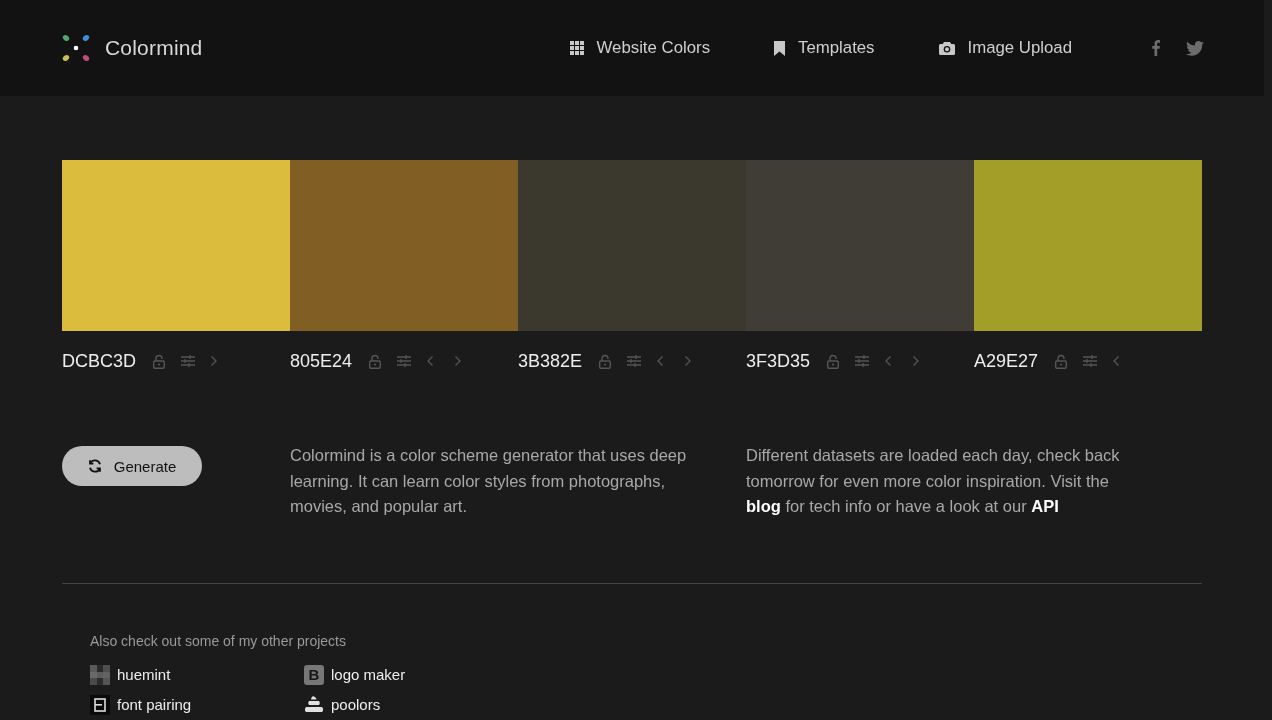 The width and height of the screenshot is (1272, 720). I want to click on camera-icon, so click(946, 48).